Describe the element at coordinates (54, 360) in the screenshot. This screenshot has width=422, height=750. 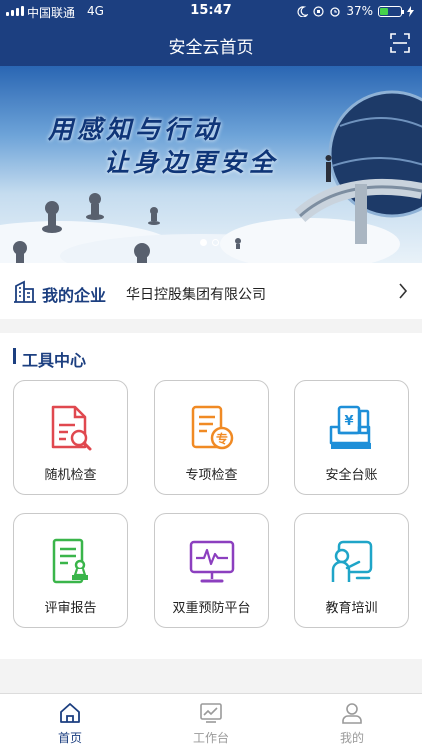
I see `tool-center-title: 工具中心` at that location.